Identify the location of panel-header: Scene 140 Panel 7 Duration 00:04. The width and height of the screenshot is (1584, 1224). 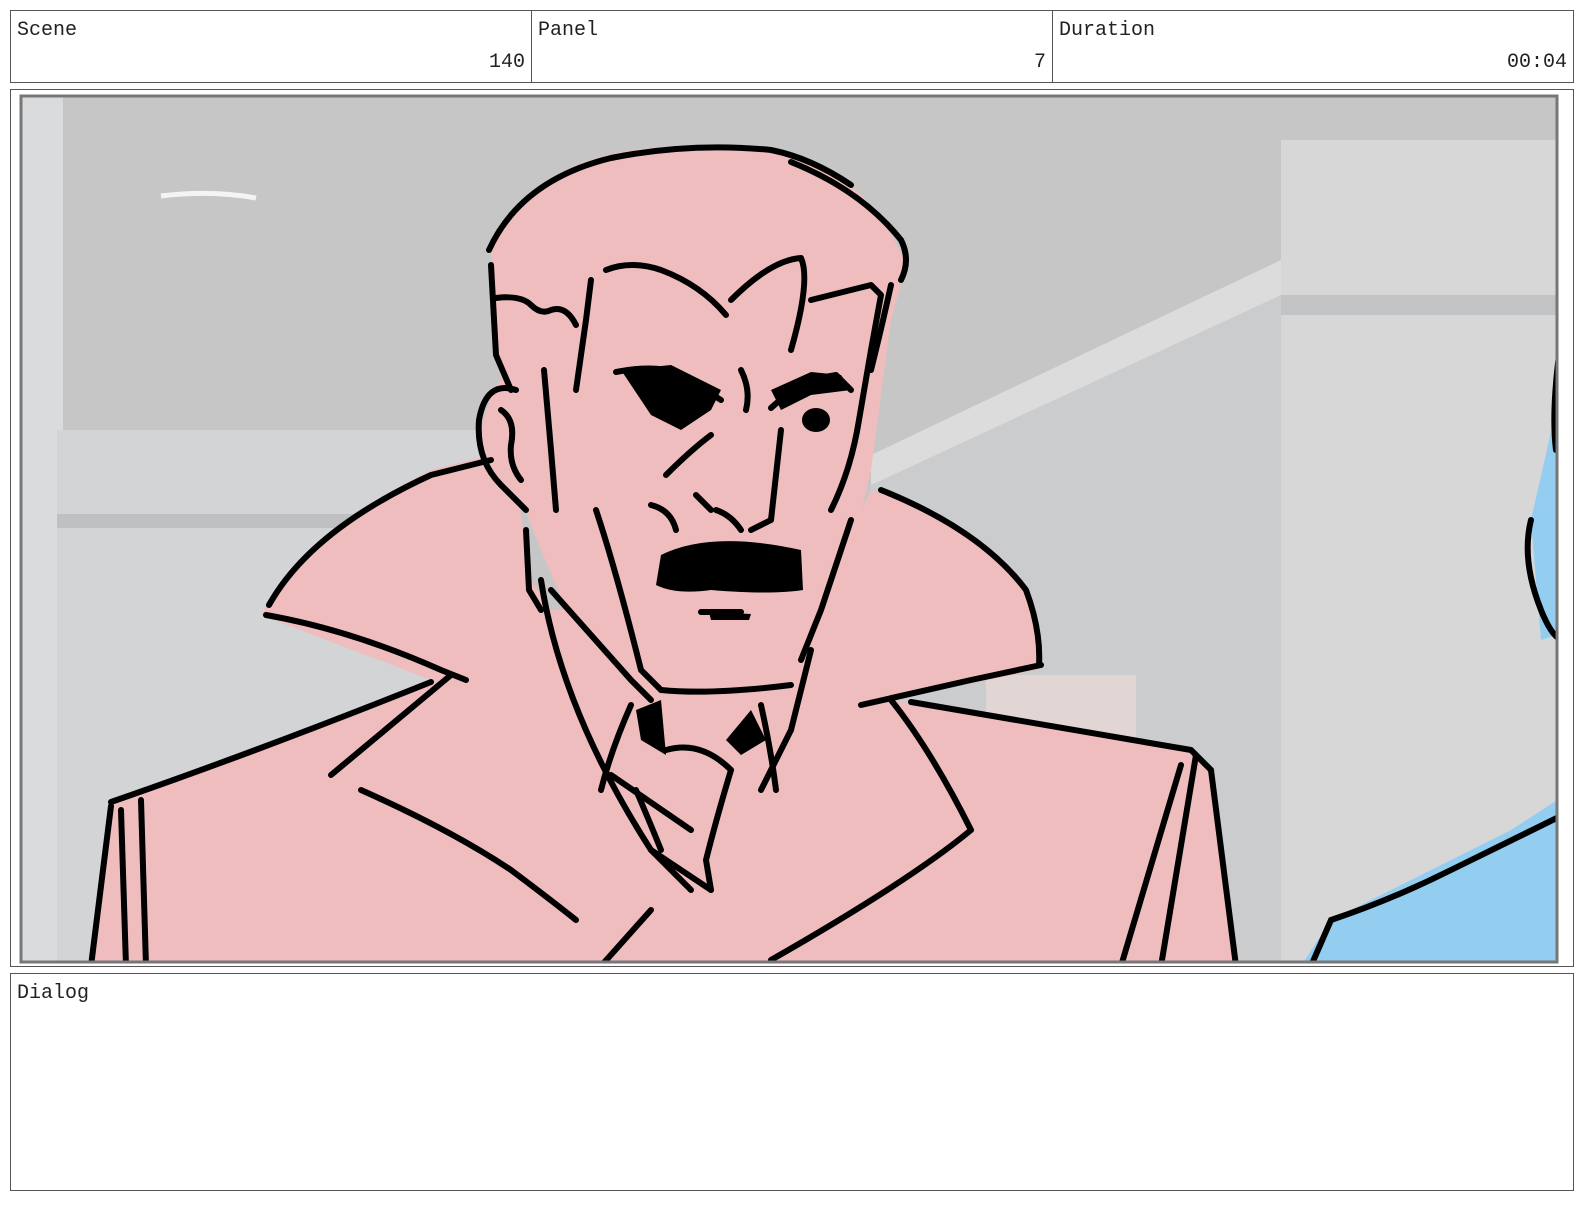
(792, 46).